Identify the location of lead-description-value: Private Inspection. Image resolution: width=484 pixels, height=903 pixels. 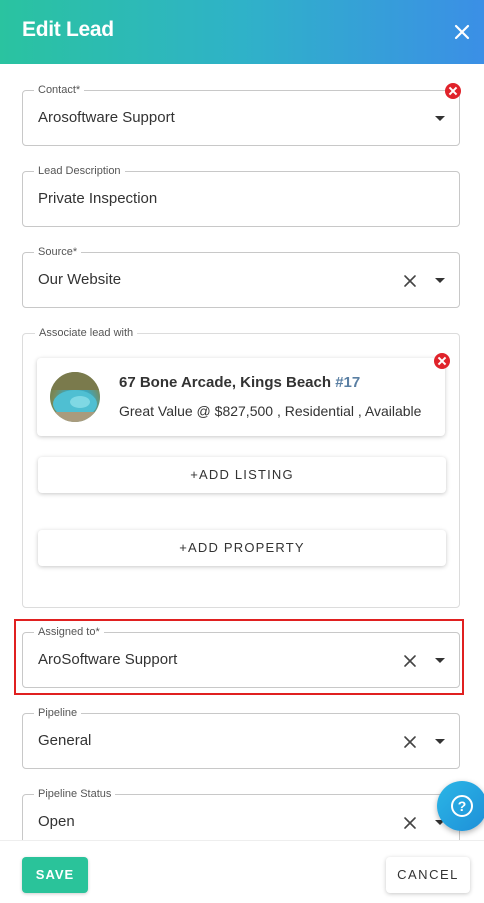
(98, 198).